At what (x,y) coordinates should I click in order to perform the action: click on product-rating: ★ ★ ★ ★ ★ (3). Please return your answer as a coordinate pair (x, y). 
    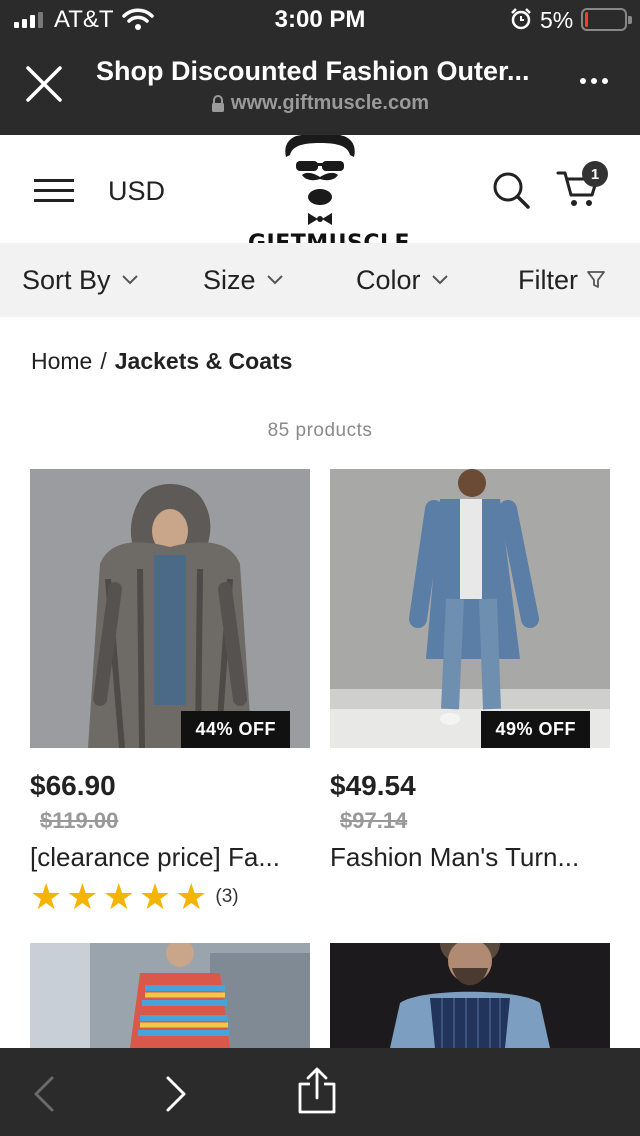
    Looking at the image, I should click on (170, 897).